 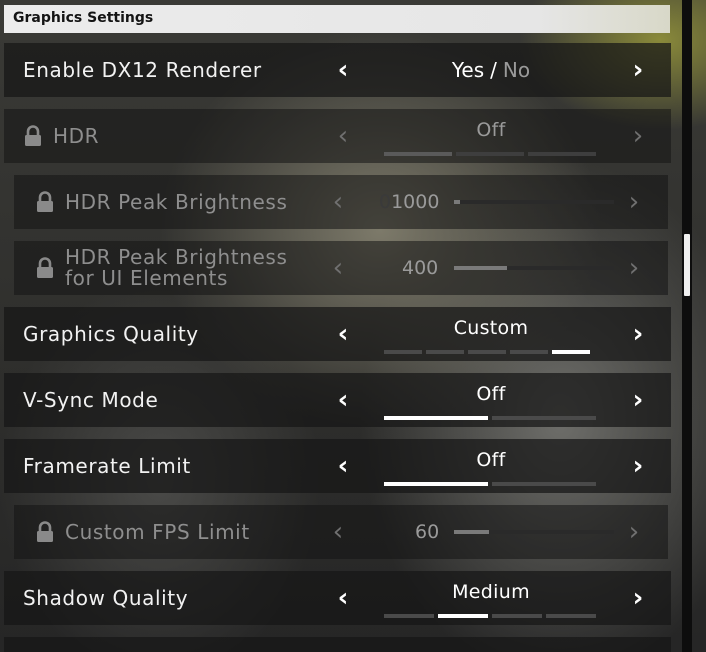 I want to click on hdr-peak-label: HDR Peak Brightness, so click(x=176, y=202).